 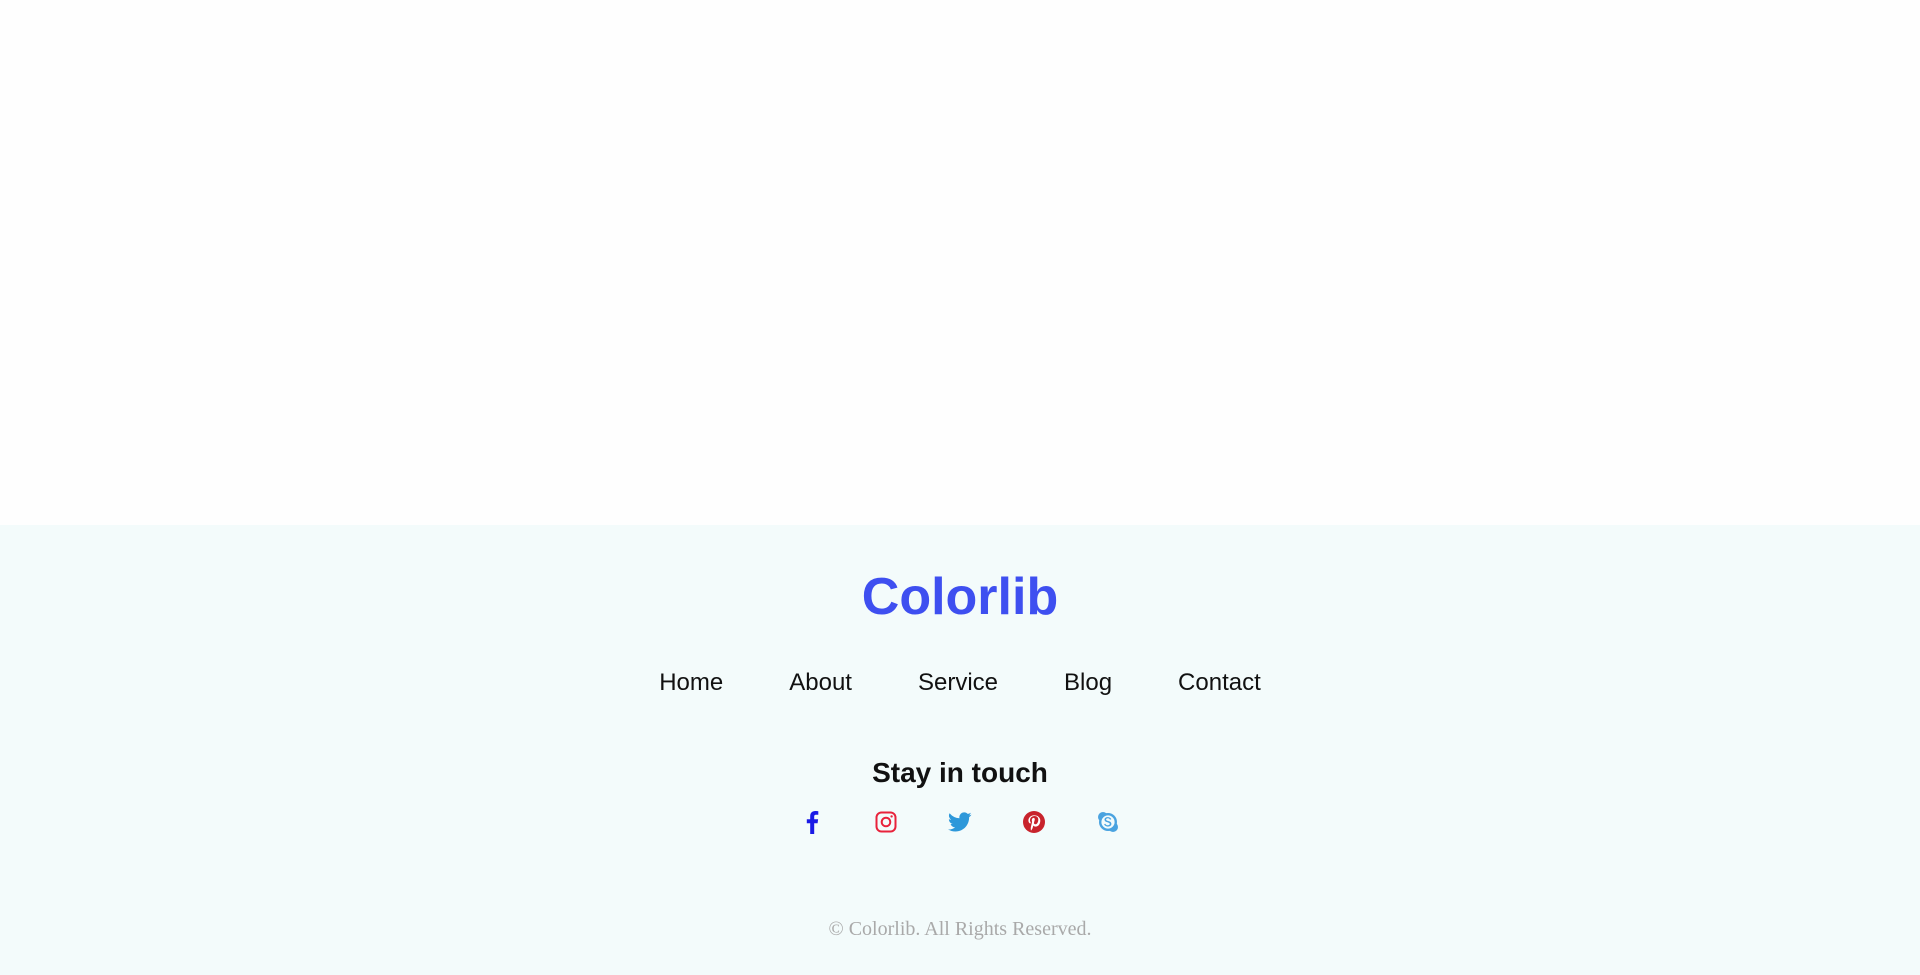 I want to click on footer-nav-item-service: Service, so click(x=958, y=683).